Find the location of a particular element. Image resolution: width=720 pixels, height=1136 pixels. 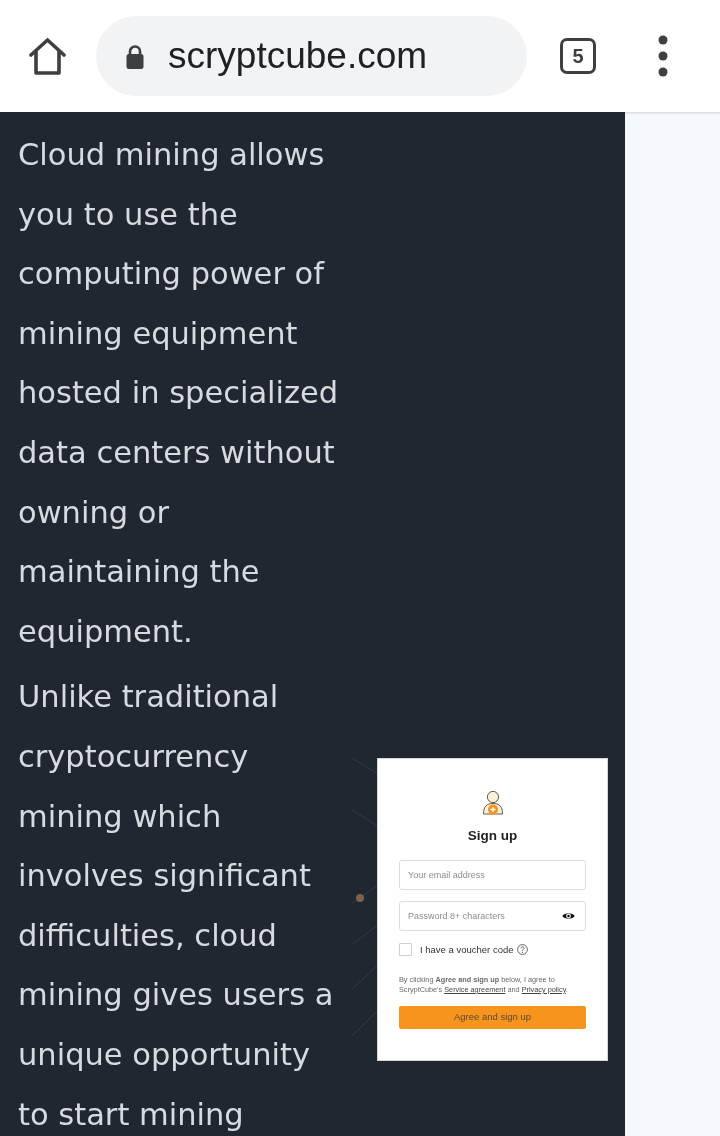

url-text: scryptcube.com is located at coordinates (298, 56).